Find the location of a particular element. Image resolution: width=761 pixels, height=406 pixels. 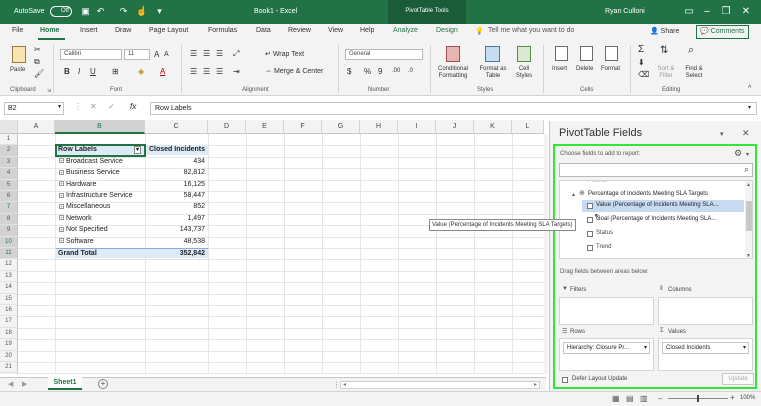

zoom-level: 100% is located at coordinates (747, 398).